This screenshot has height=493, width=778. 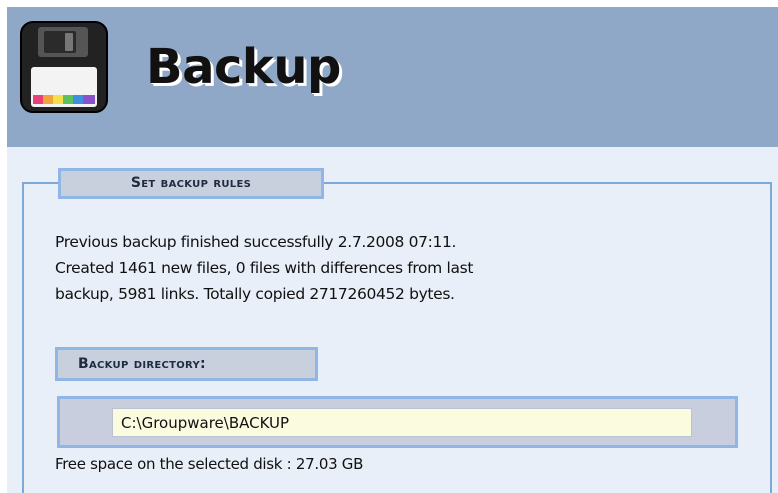 I want to click on backup-directory-bar, so click(x=397, y=422).